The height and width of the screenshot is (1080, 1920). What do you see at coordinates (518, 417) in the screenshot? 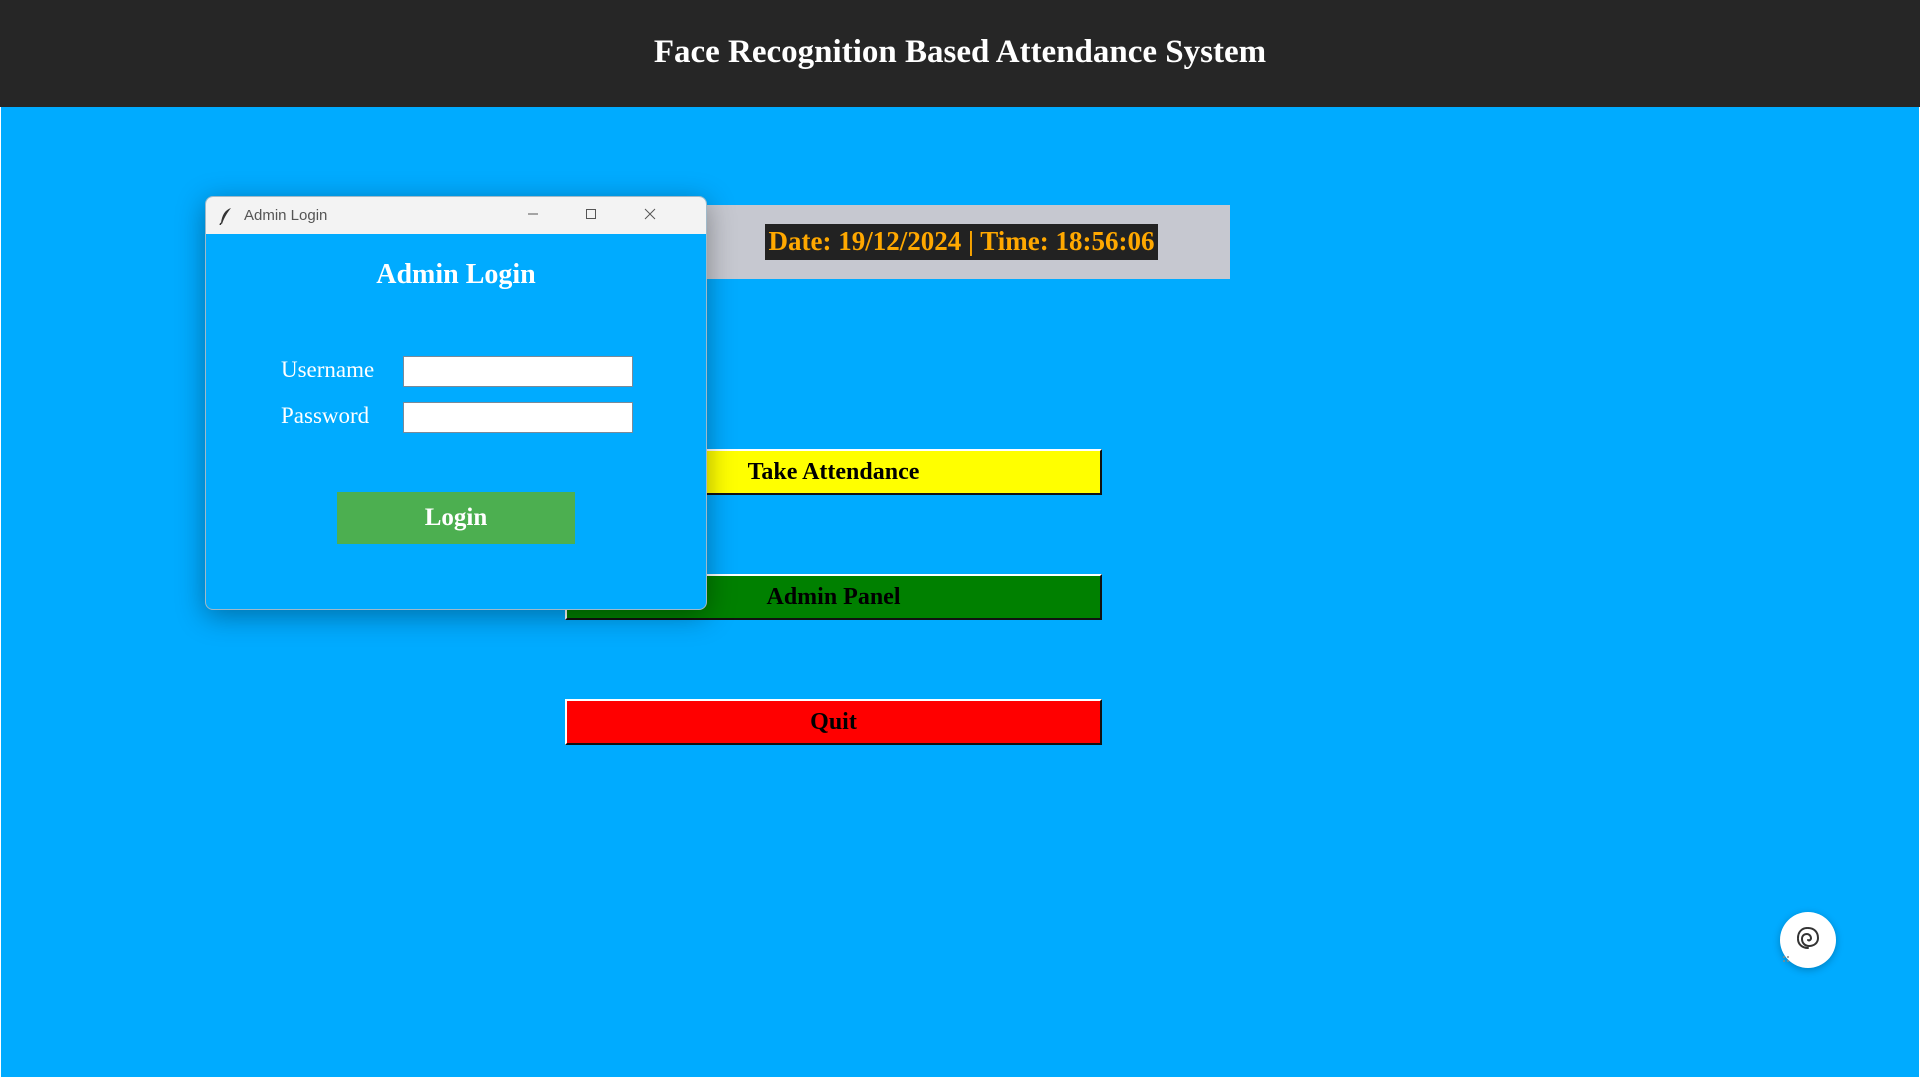
I see `password-input` at bounding box center [518, 417].